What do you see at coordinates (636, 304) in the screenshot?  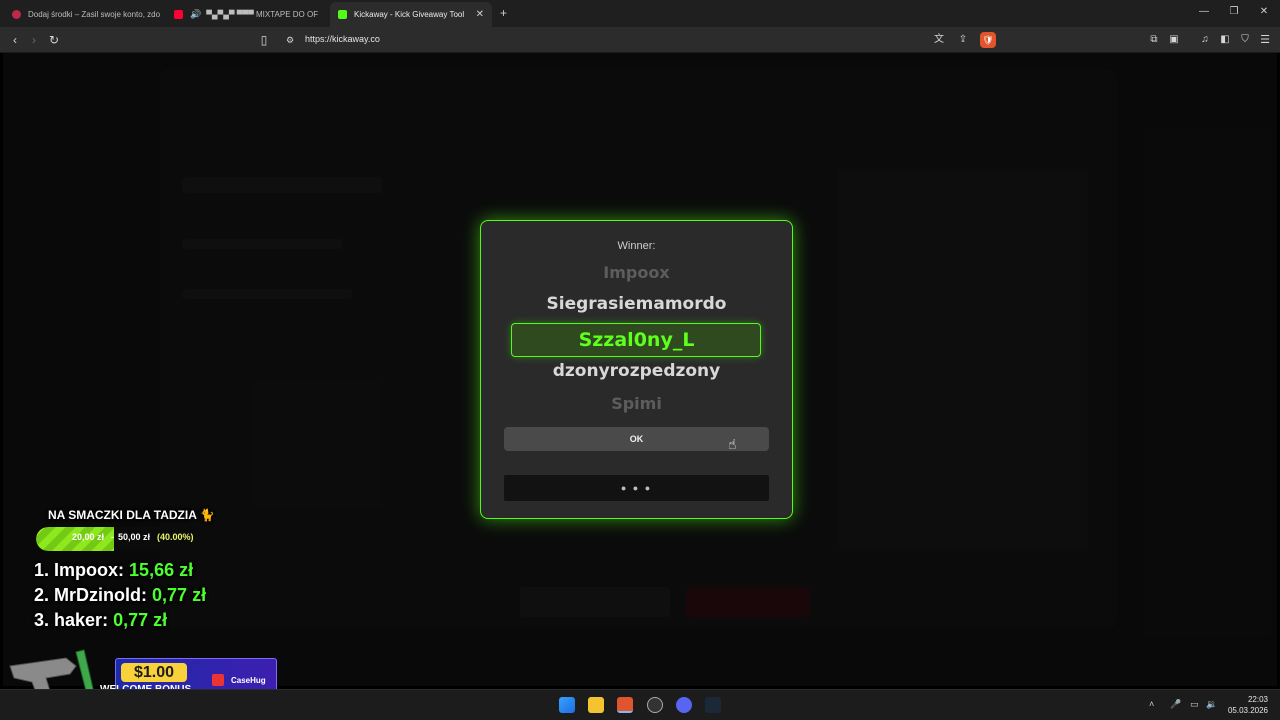 I see `winner-reel-item: Siegrasiemamordo` at bounding box center [636, 304].